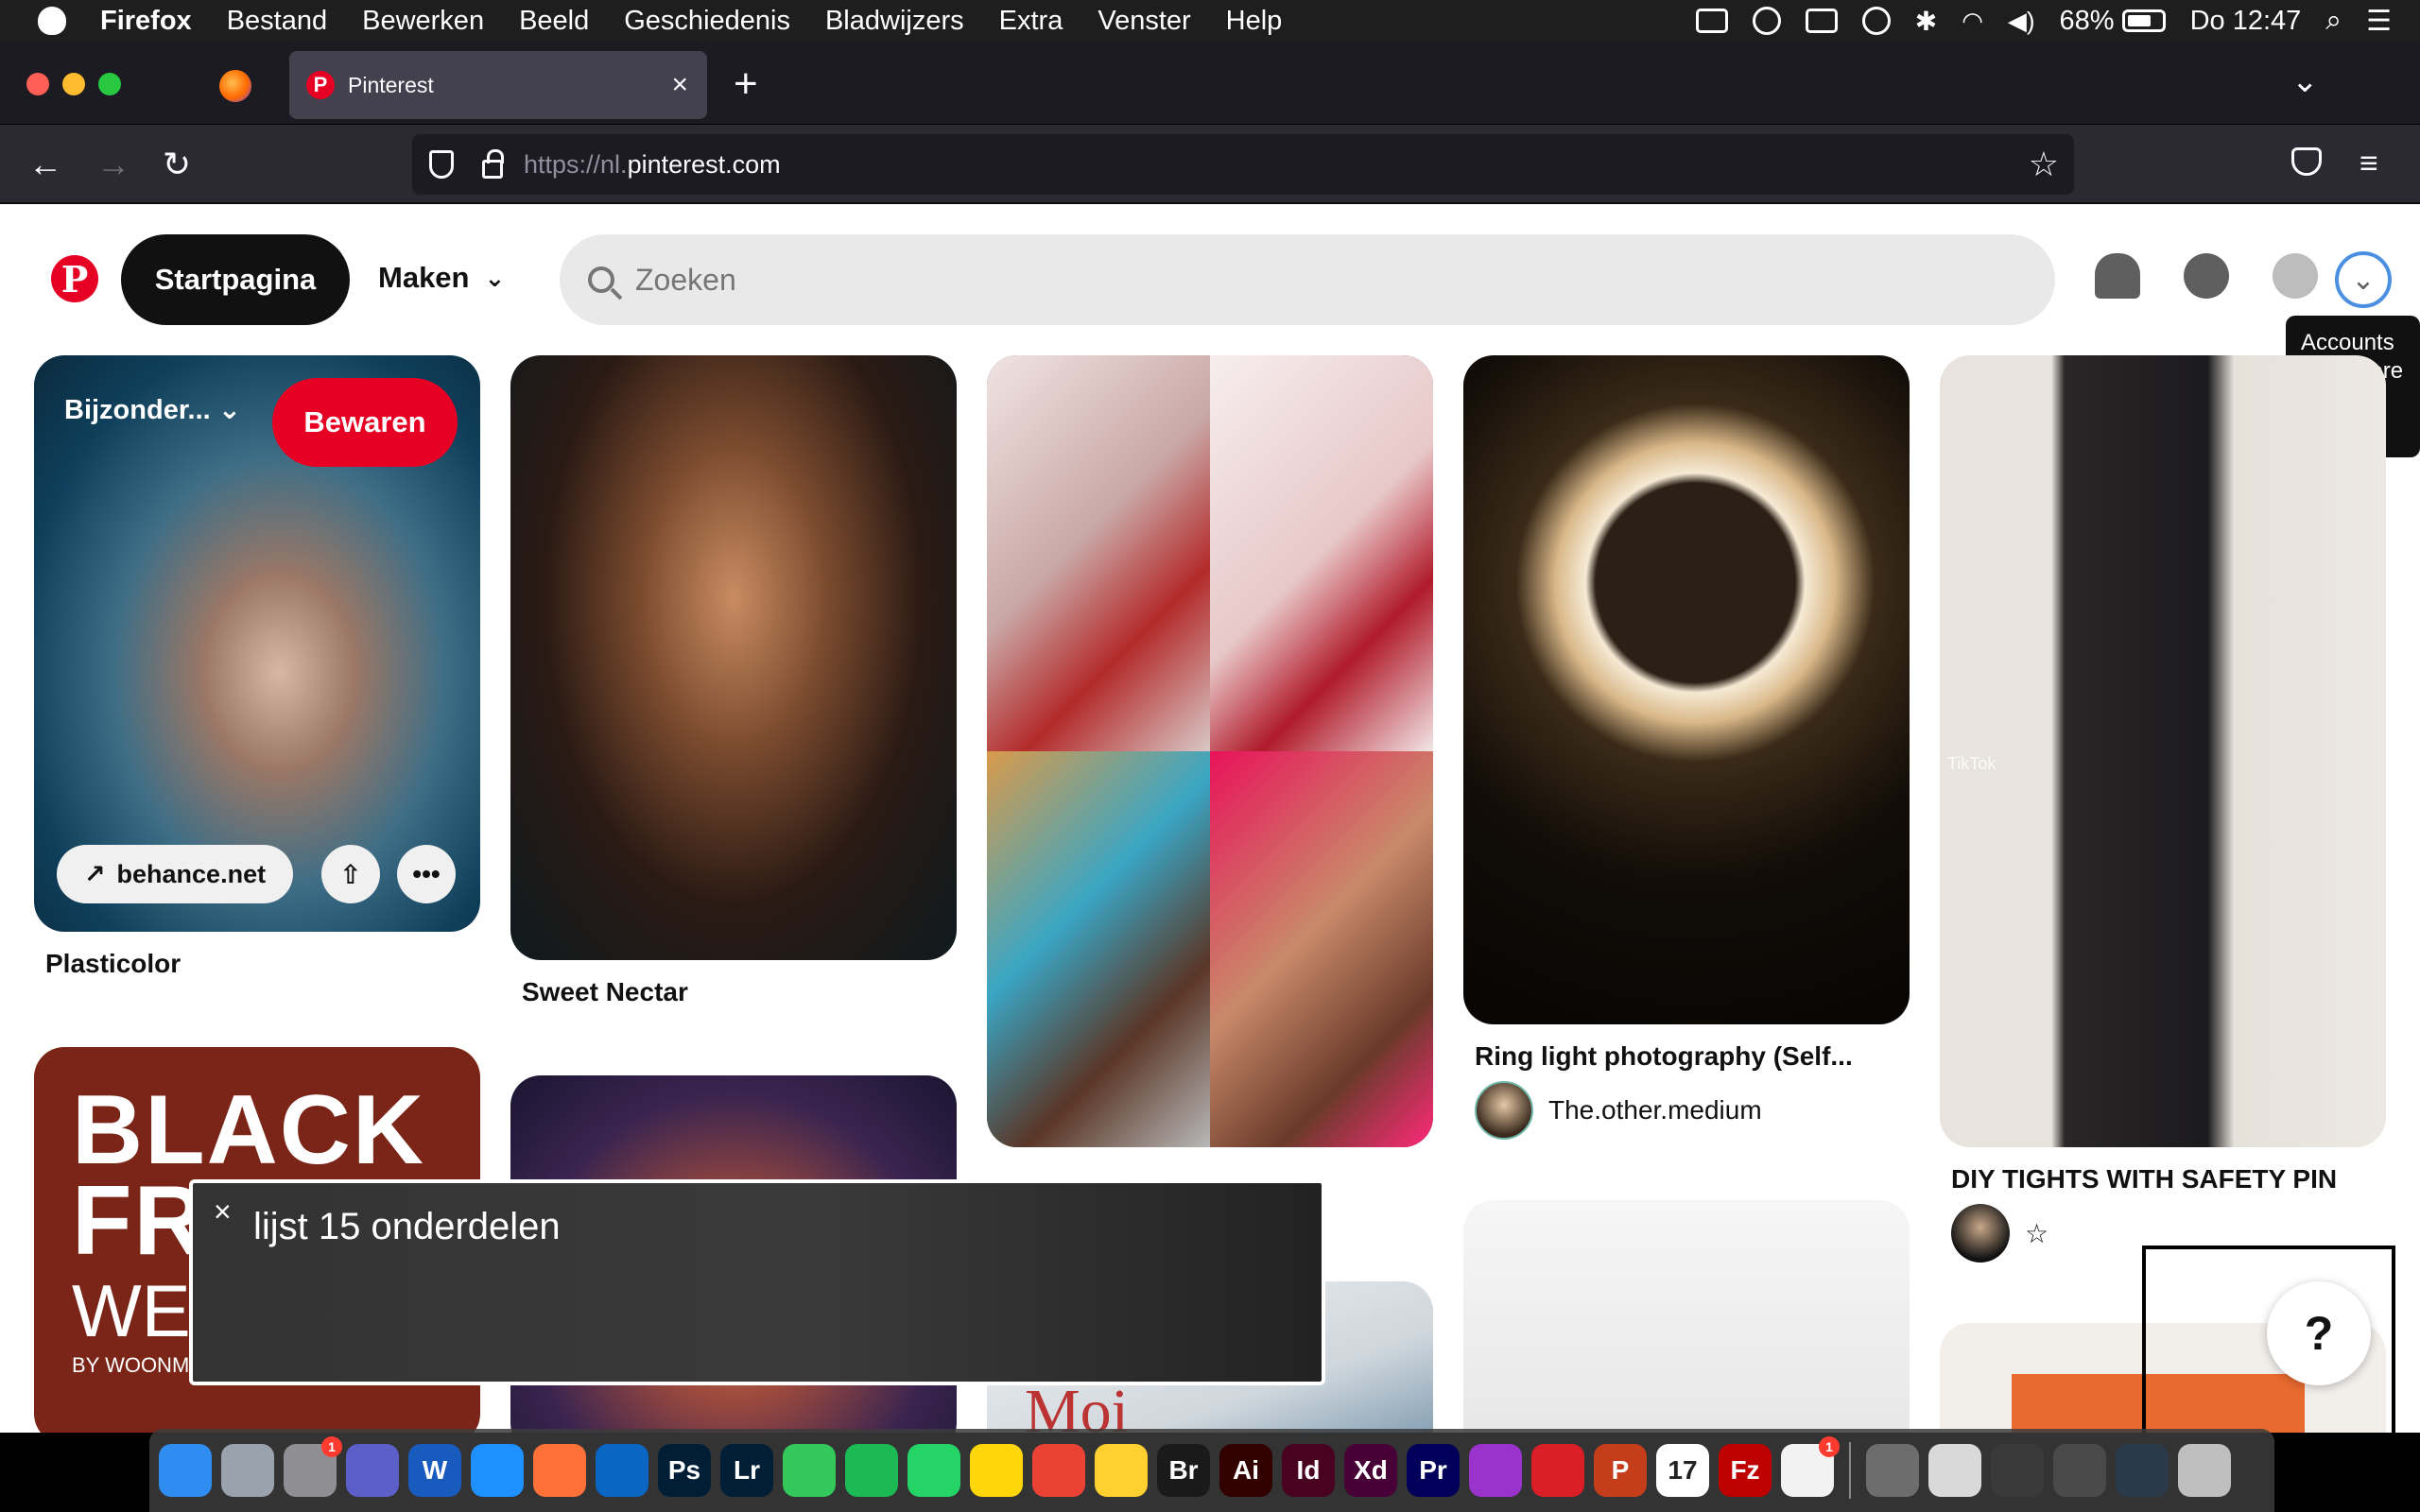 This screenshot has width=2420, height=1512. What do you see at coordinates (365, 422) in the screenshot?
I see `save-pin-button: Bewaren` at bounding box center [365, 422].